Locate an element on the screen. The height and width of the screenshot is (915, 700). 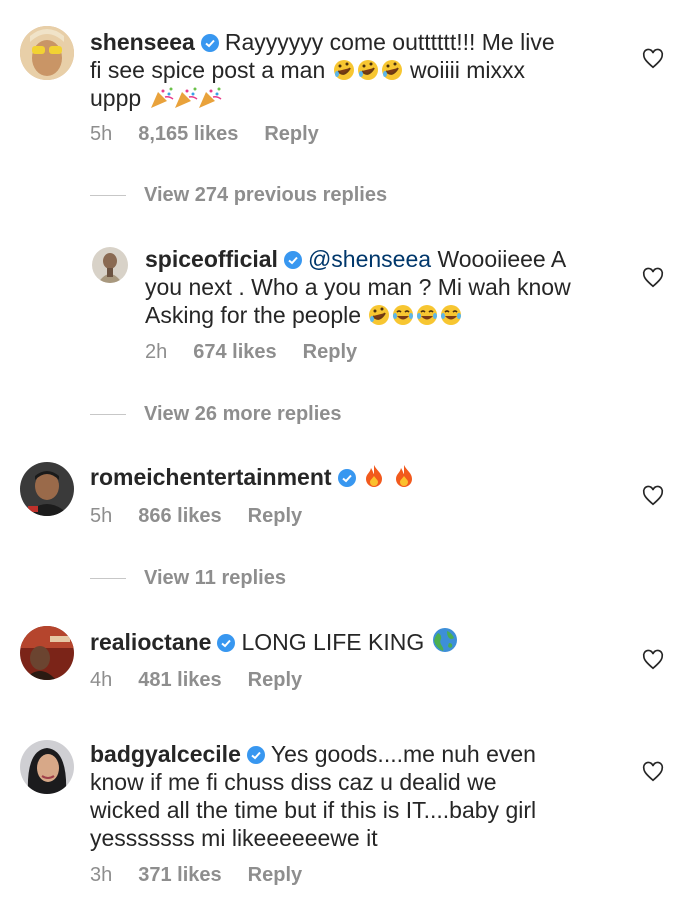
view-more-replies-button: View 26 more replies is located at coordinates (216, 414).